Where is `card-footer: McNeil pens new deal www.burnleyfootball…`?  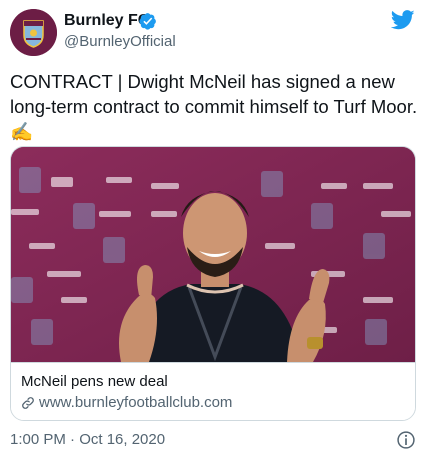 card-footer: McNeil pens new deal www.burnleyfootball… is located at coordinates (213, 391).